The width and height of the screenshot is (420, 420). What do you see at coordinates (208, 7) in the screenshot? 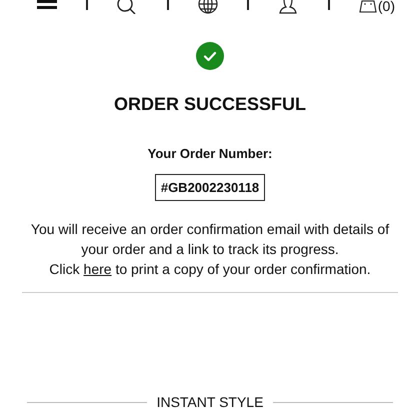
I see `globe-icon` at bounding box center [208, 7].